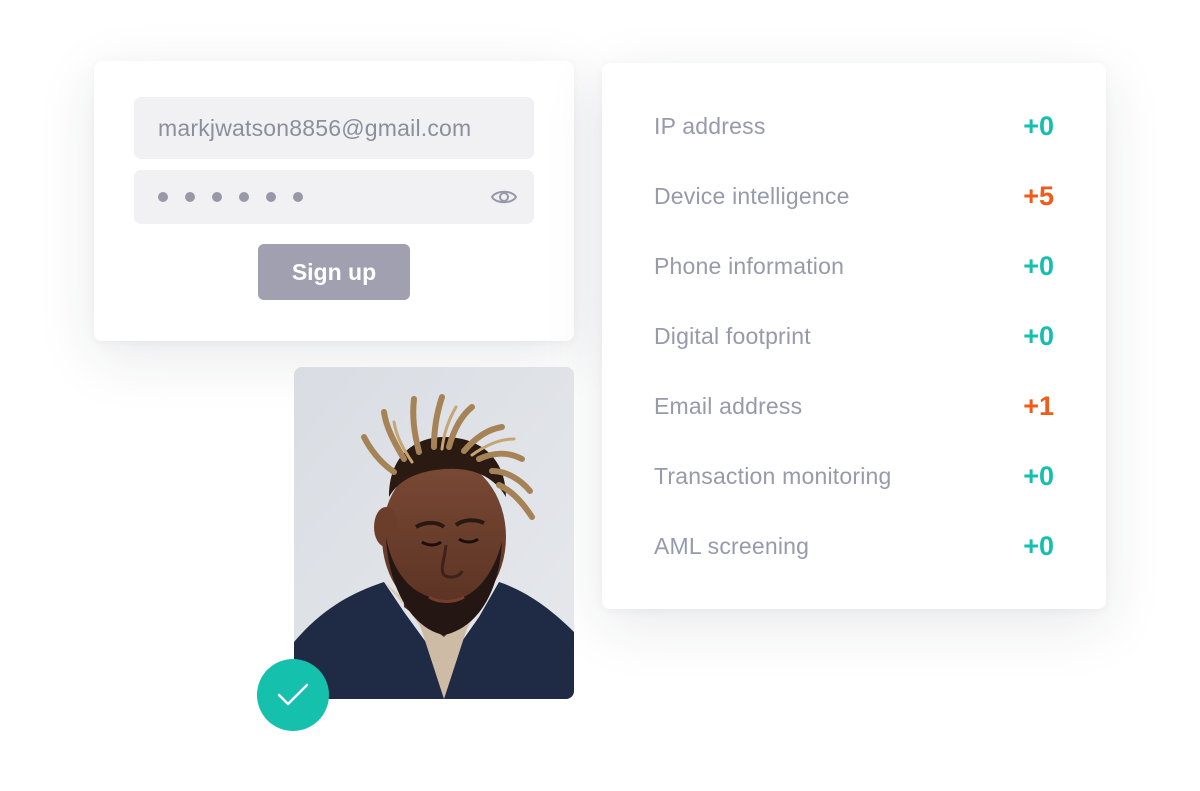  Describe the element at coordinates (752, 195) in the screenshot. I see `risk-label: Device intelligence` at that location.